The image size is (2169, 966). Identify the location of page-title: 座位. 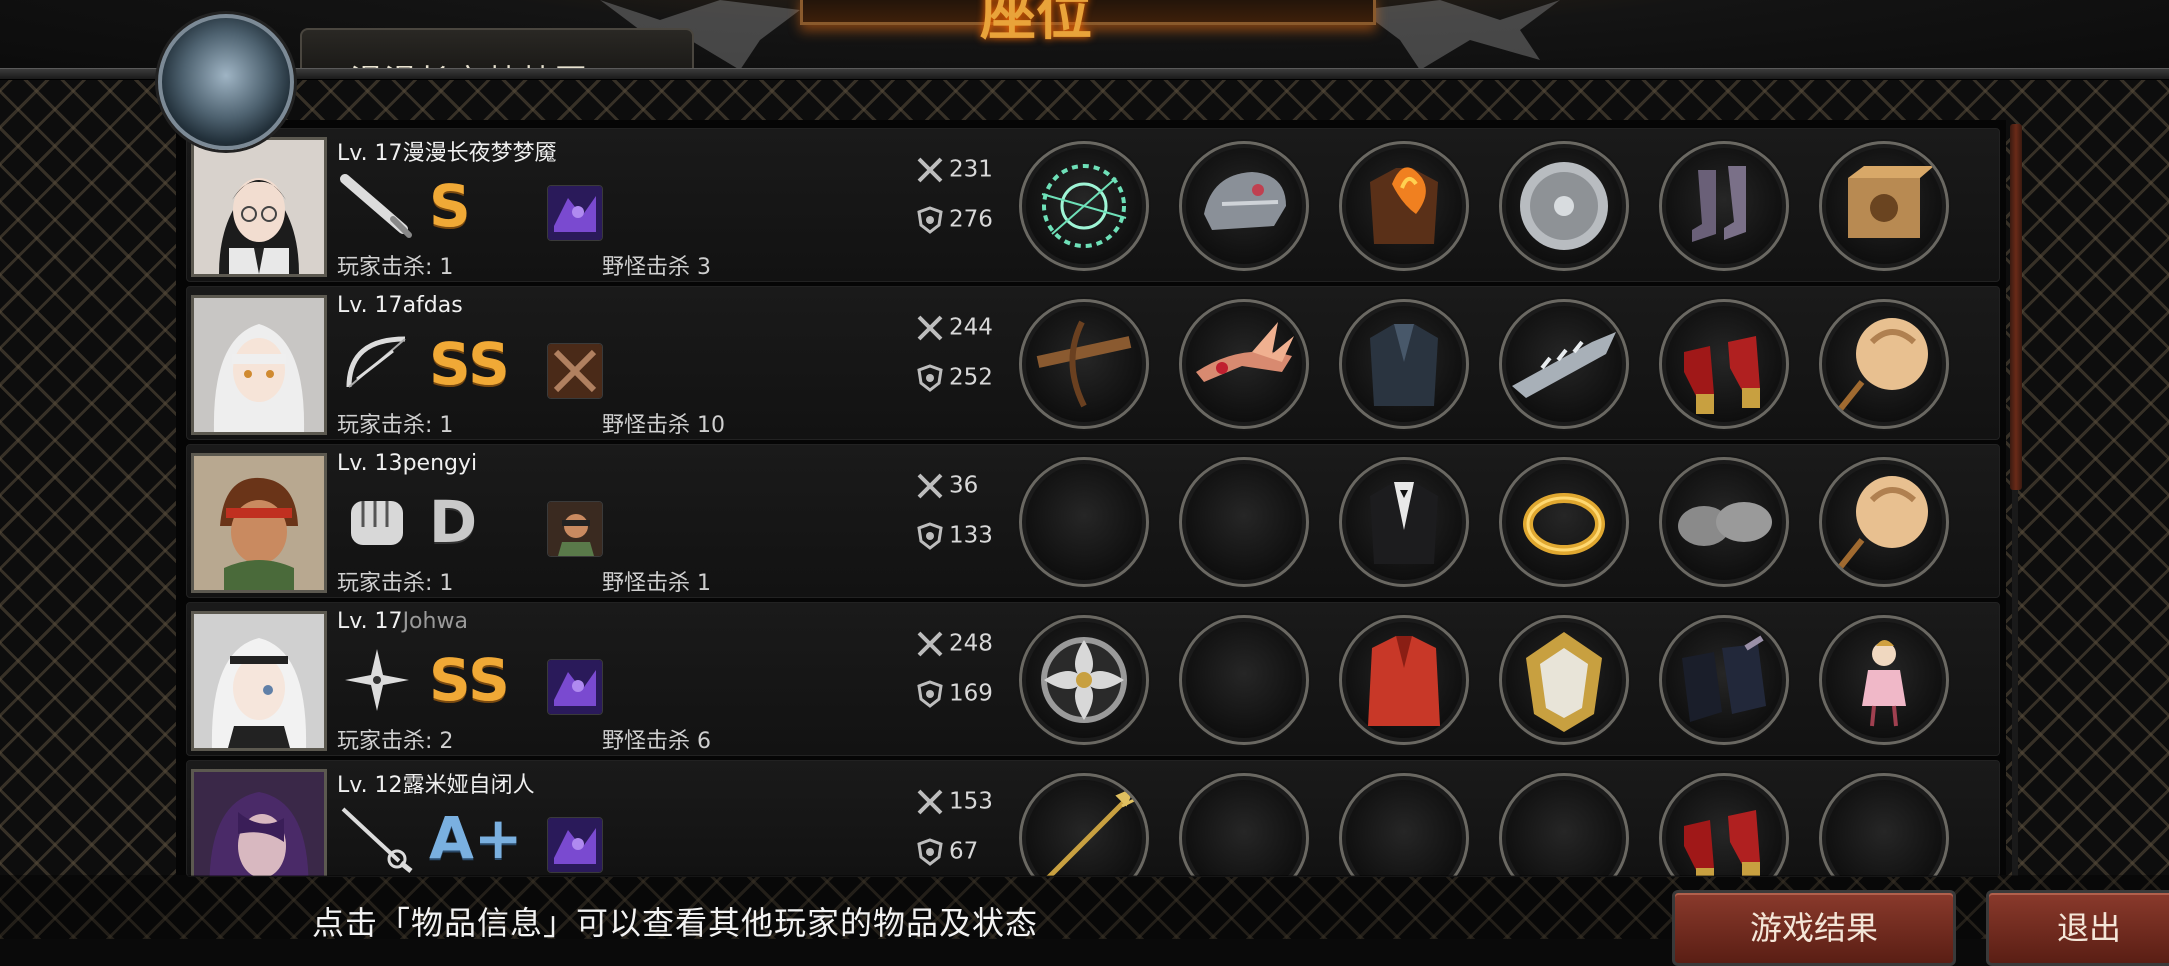
(1036, 24).